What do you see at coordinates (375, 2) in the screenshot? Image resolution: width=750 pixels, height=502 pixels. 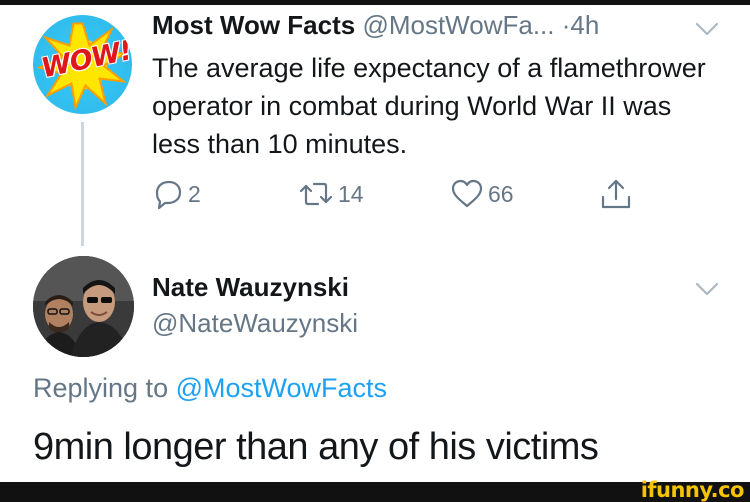 I see `top-border` at bounding box center [375, 2].